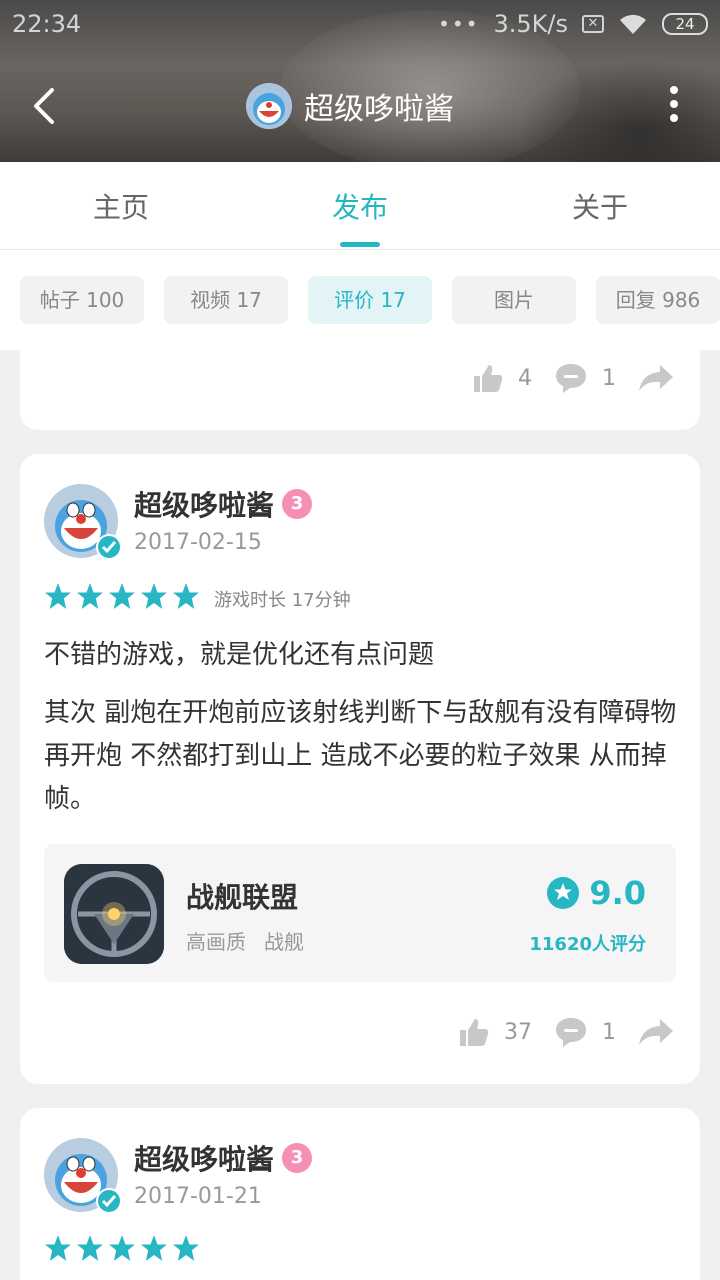 This screenshot has height=1280, width=720. I want to click on game-tags: 高画质 战舰, so click(245, 940).